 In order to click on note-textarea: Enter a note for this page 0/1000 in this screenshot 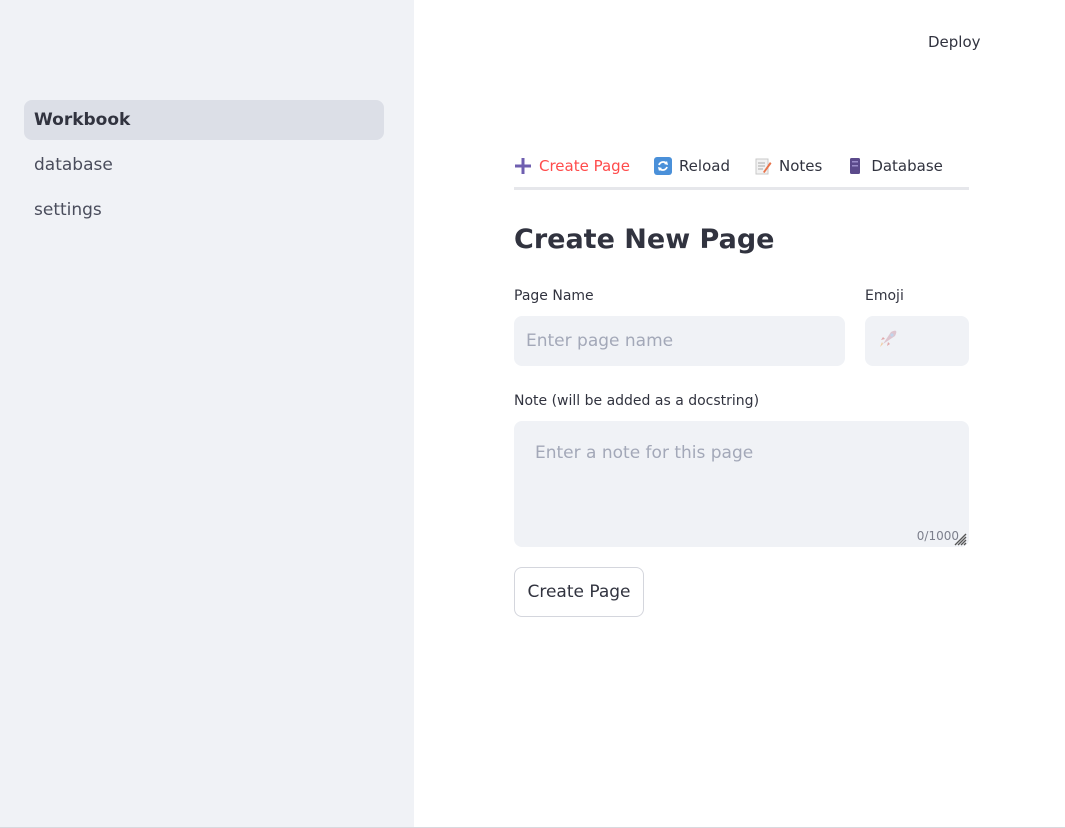, I will do `click(741, 484)`.